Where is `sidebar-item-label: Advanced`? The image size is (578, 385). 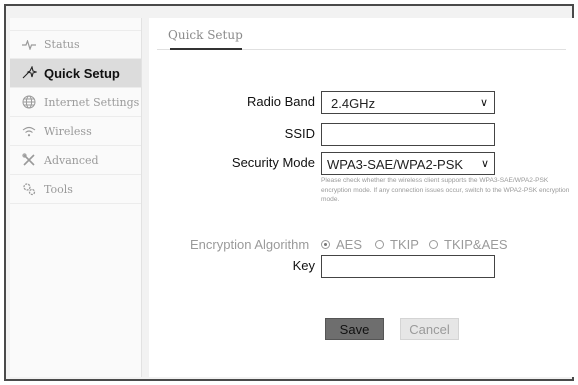
sidebar-item-label: Advanced is located at coordinates (71, 160).